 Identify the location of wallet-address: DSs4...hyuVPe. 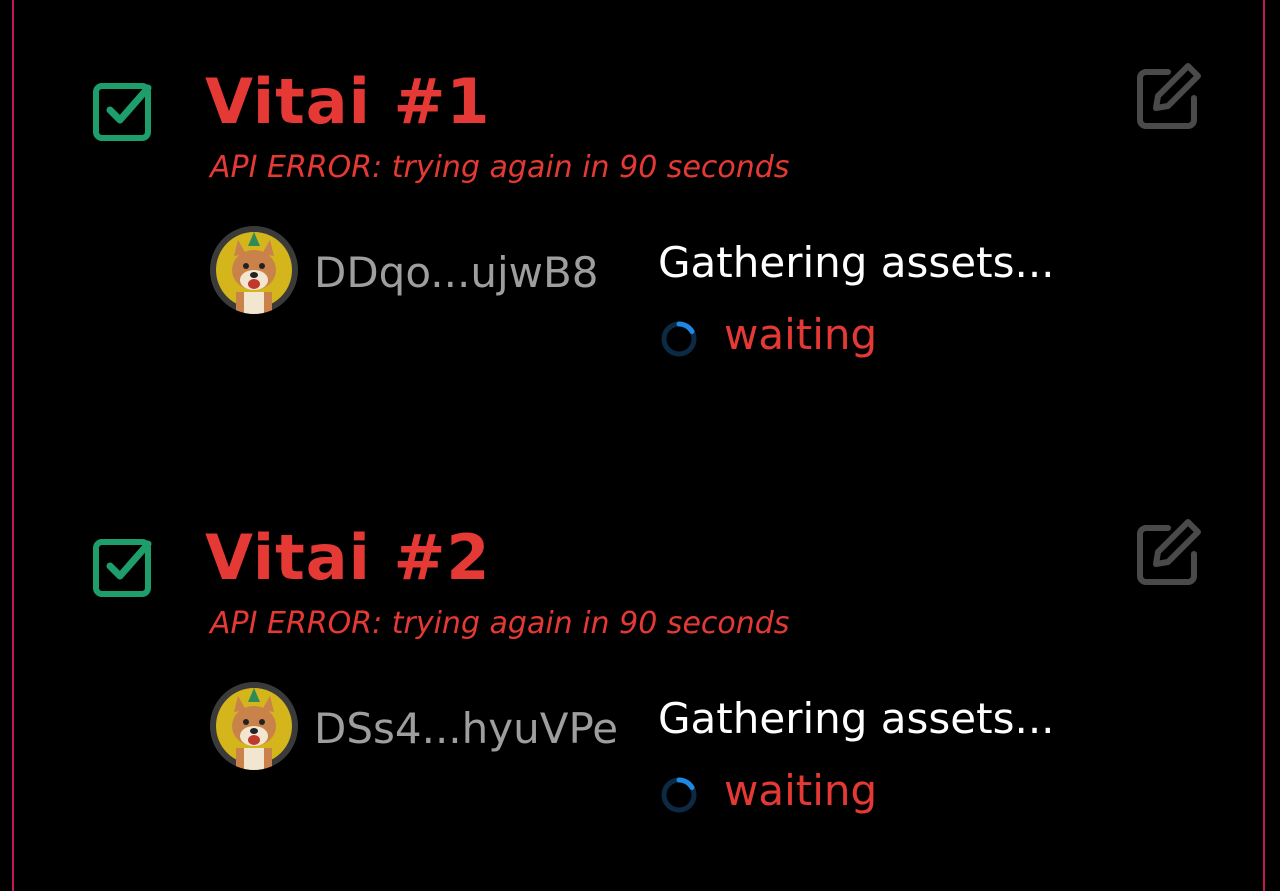
(466, 728).